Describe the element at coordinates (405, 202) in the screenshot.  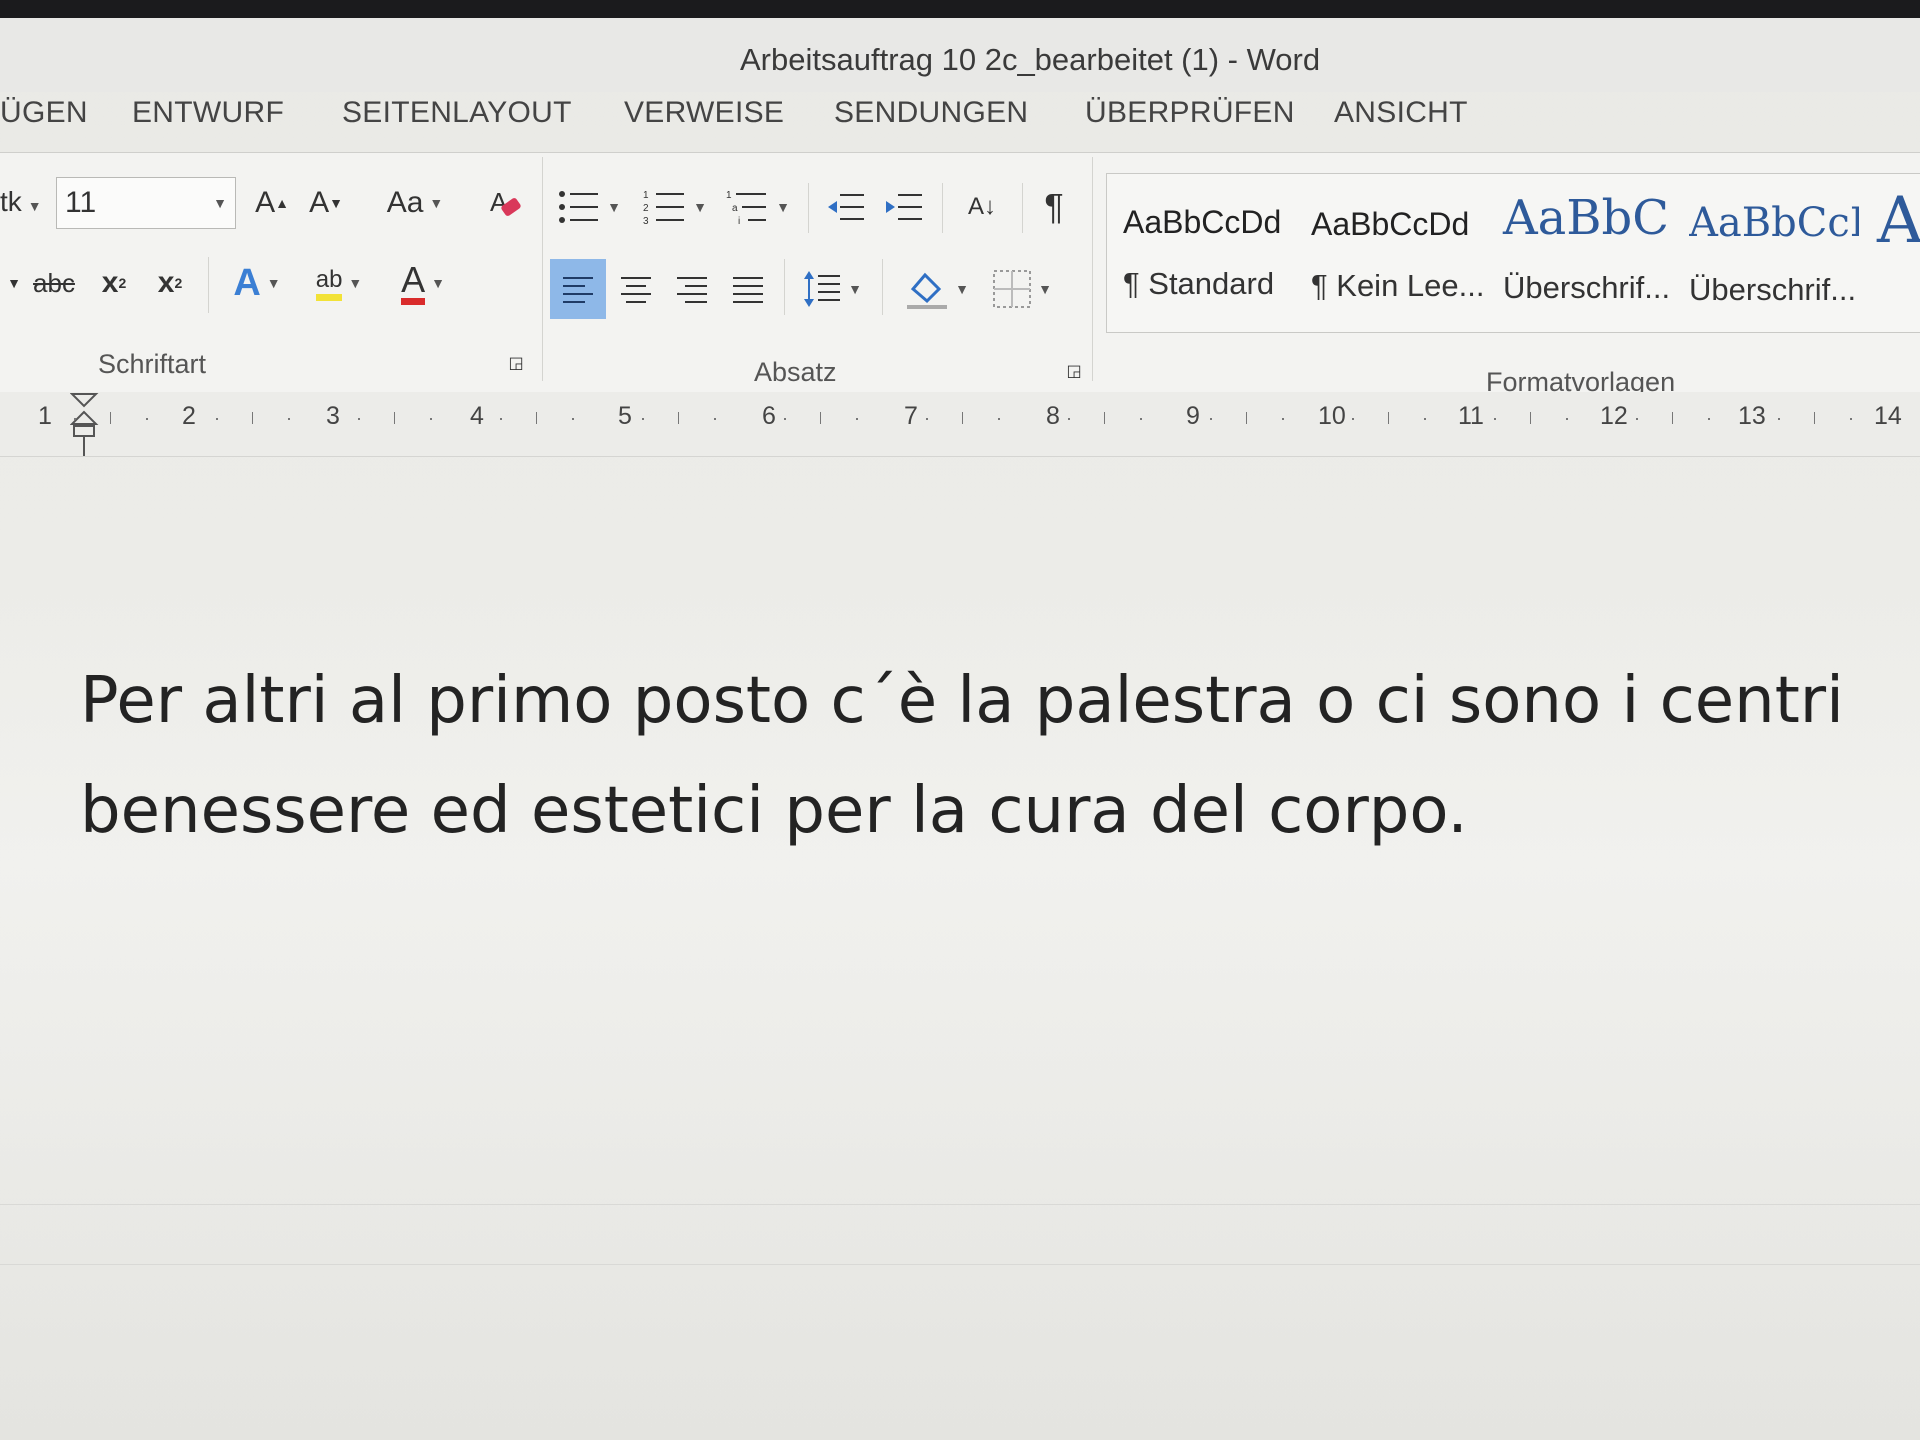
I see `change-case-label: Aa` at that location.